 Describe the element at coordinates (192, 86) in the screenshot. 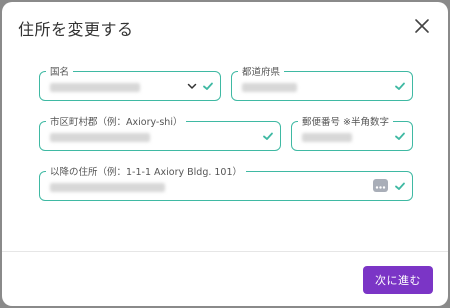

I see `chevron-down-icon` at that location.